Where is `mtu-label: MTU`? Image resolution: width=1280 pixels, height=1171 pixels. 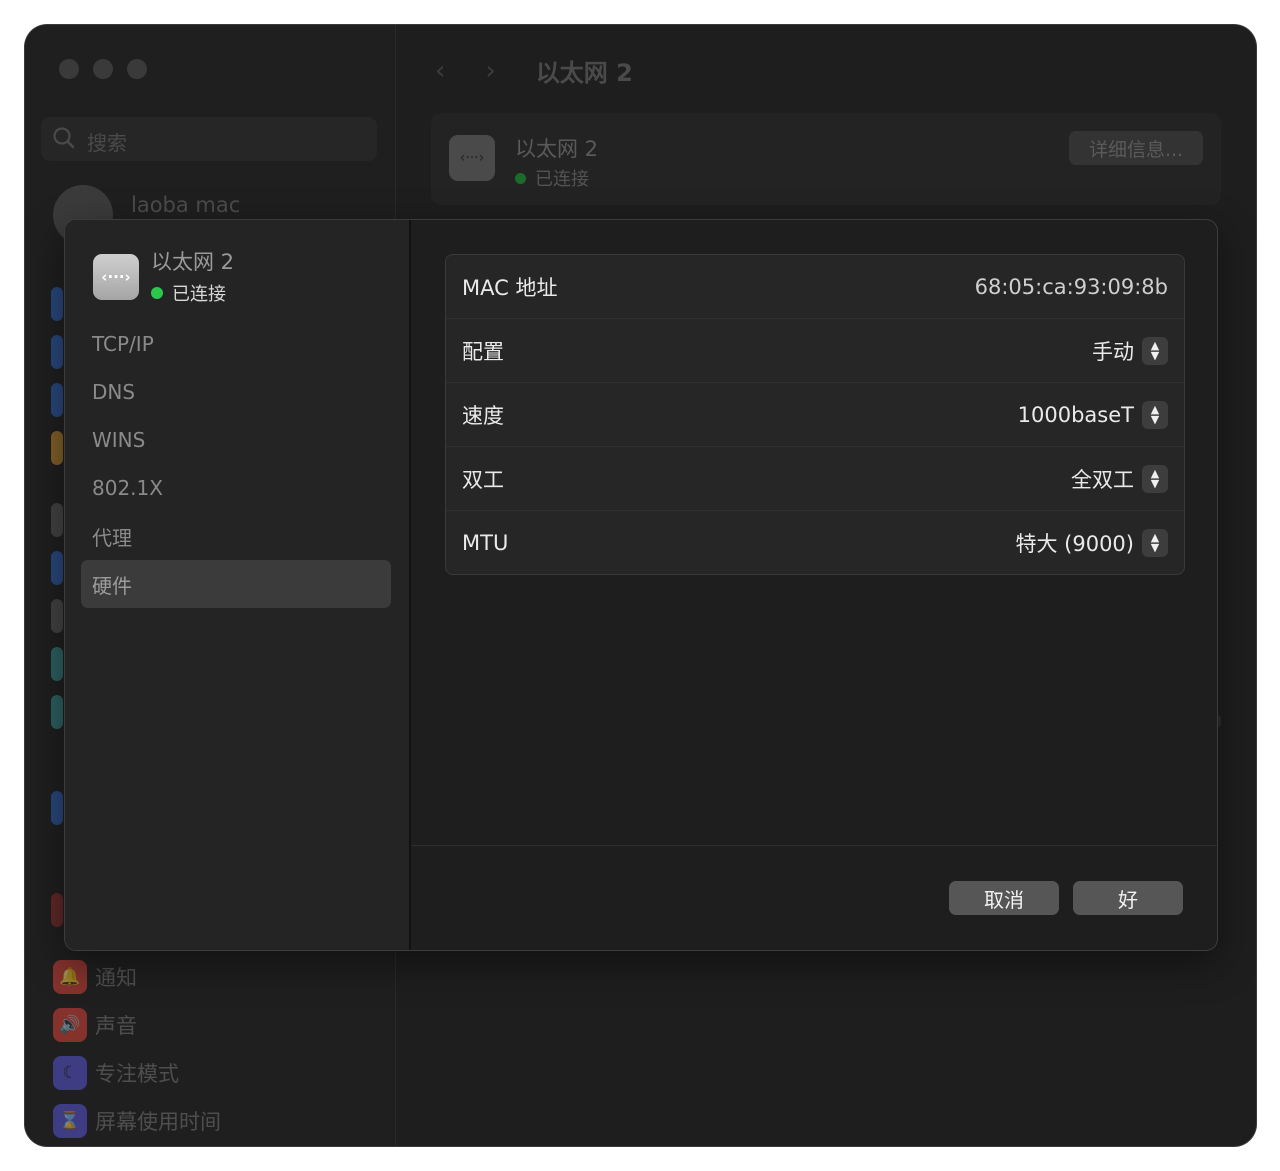
mtu-label: MTU is located at coordinates (485, 542).